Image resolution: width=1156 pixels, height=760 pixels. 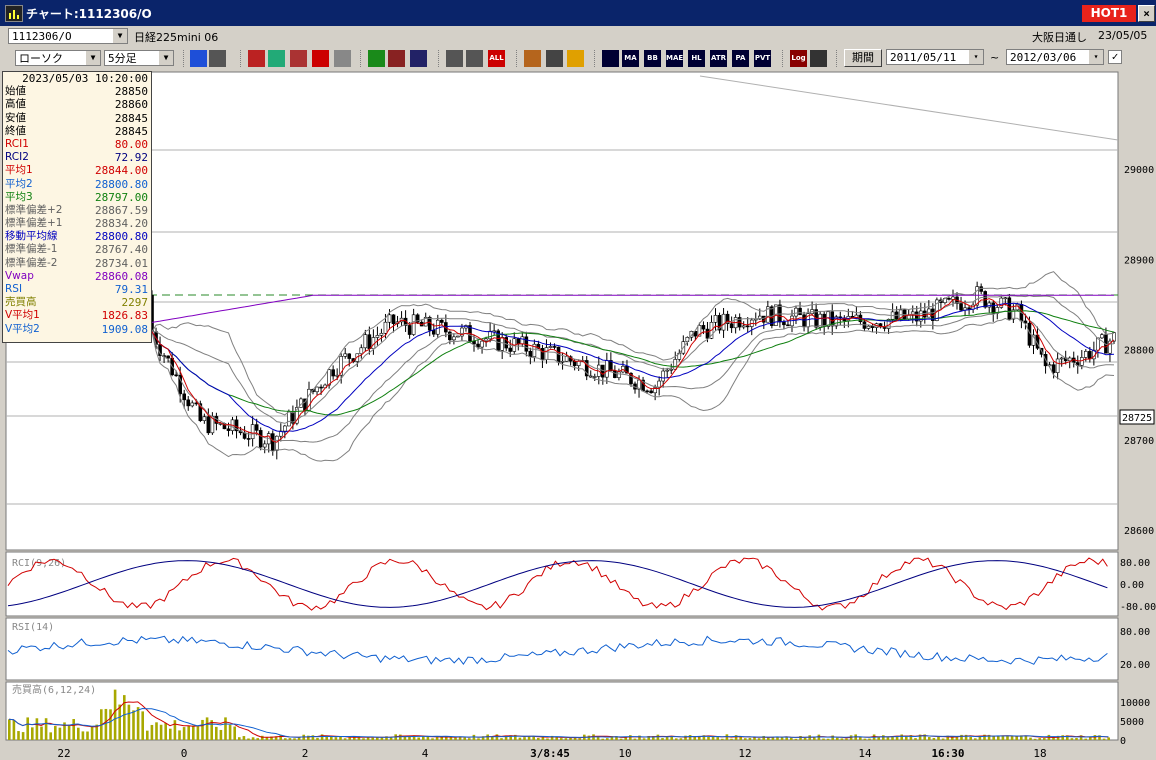 What do you see at coordinates (58, 58) in the screenshot?
I see `chart-type-select: ローソク ▼` at bounding box center [58, 58].